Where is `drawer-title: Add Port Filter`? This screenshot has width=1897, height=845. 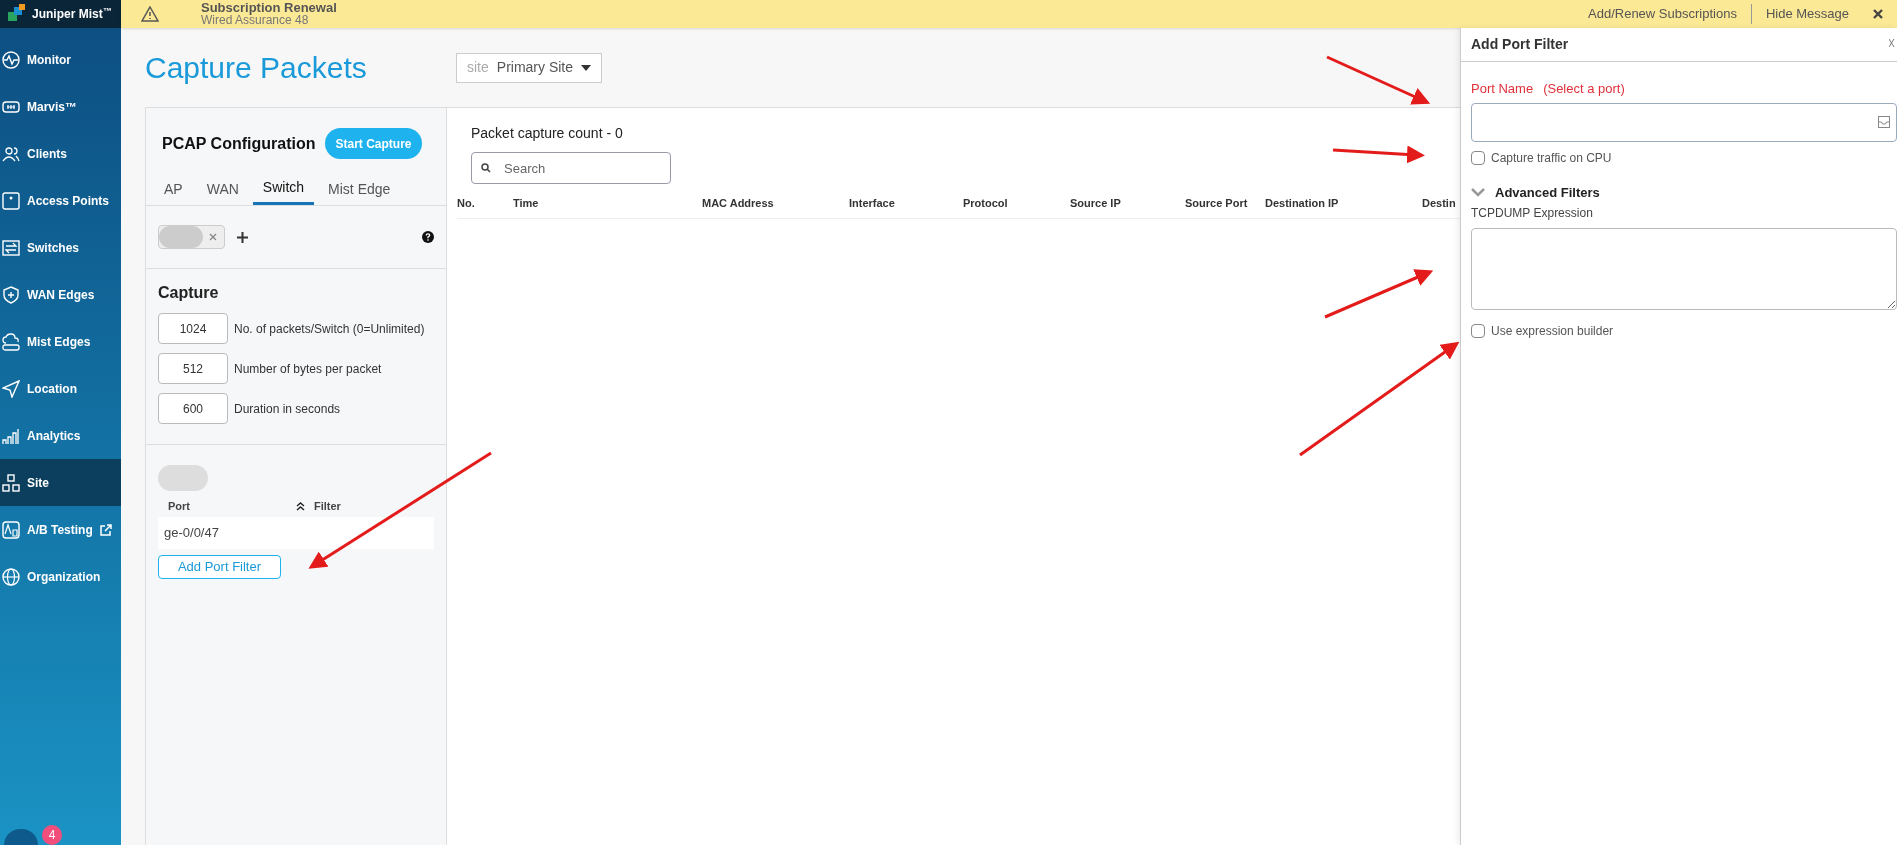 drawer-title: Add Port Filter is located at coordinates (1520, 44).